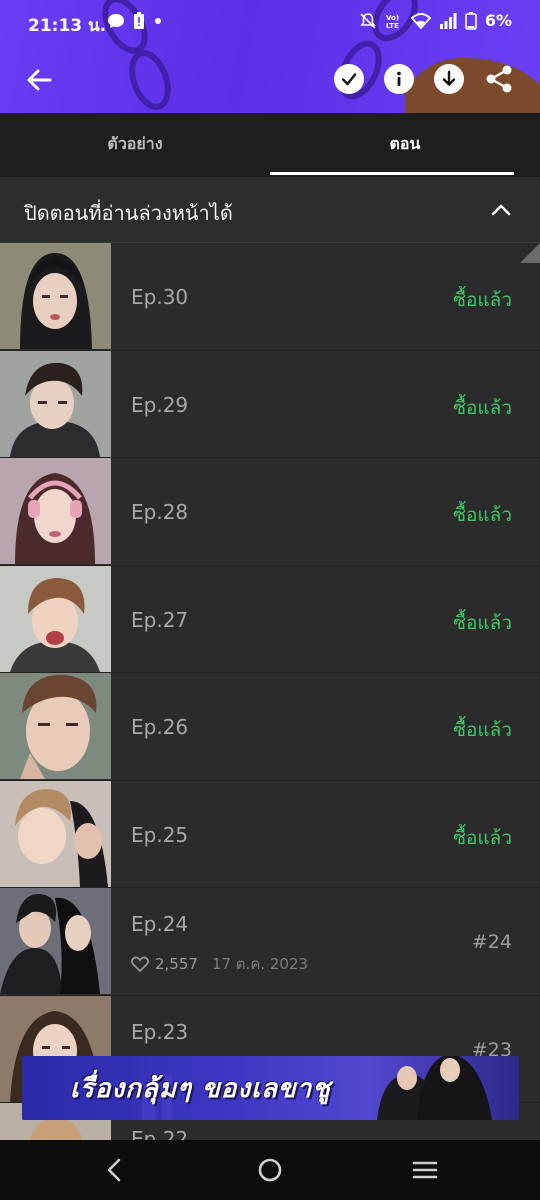 The width and height of the screenshot is (540, 1200). What do you see at coordinates (116, 21) in the screenshot?
I see `chat-bubble-icon` at bounding box center [116, 21].